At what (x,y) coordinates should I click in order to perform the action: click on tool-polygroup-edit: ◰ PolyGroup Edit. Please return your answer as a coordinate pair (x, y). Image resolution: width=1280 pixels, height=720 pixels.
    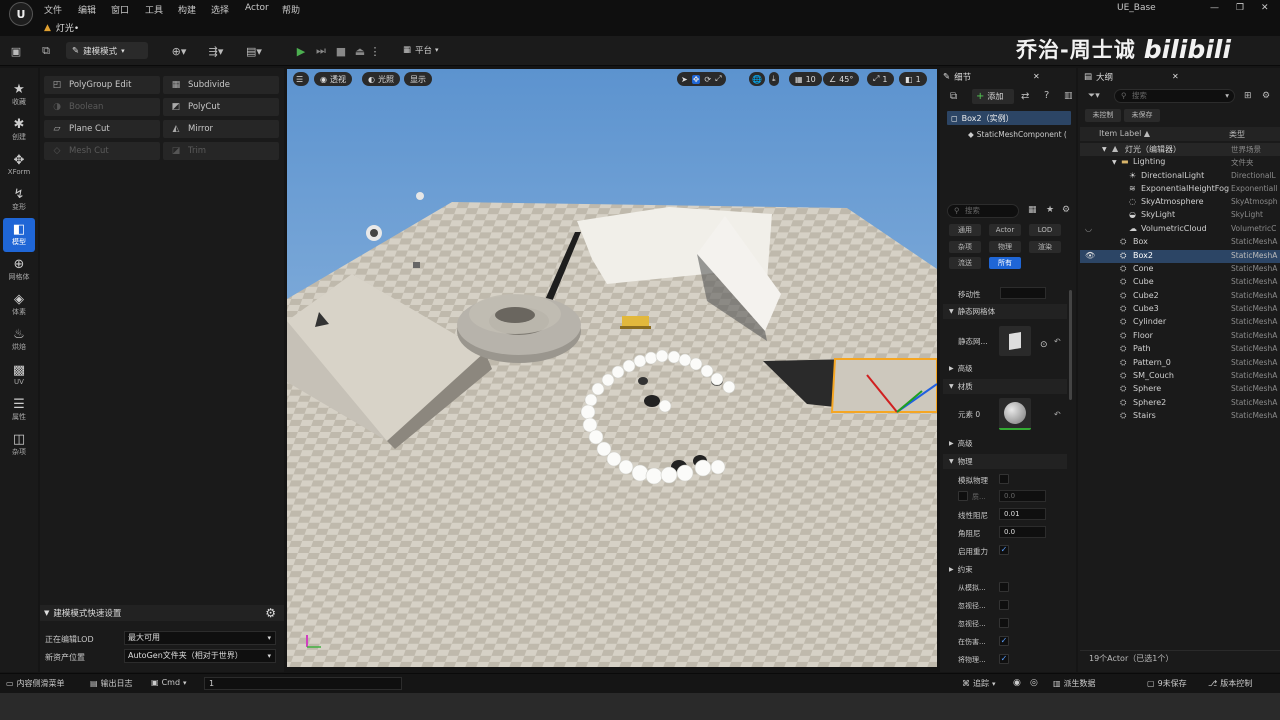
    Looking at the image, I should click on (102, 85).